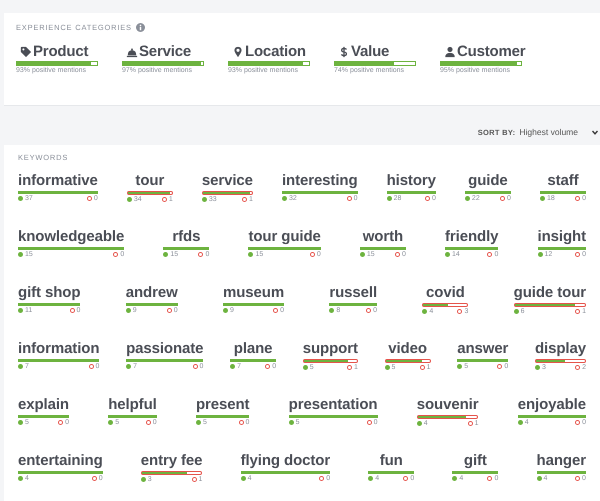 This screenshot has height=501, width=600. What do you see at coordinates (320, 180) in the screenshot?
I see `keyword: interesting` at bounding box center [320, 180].